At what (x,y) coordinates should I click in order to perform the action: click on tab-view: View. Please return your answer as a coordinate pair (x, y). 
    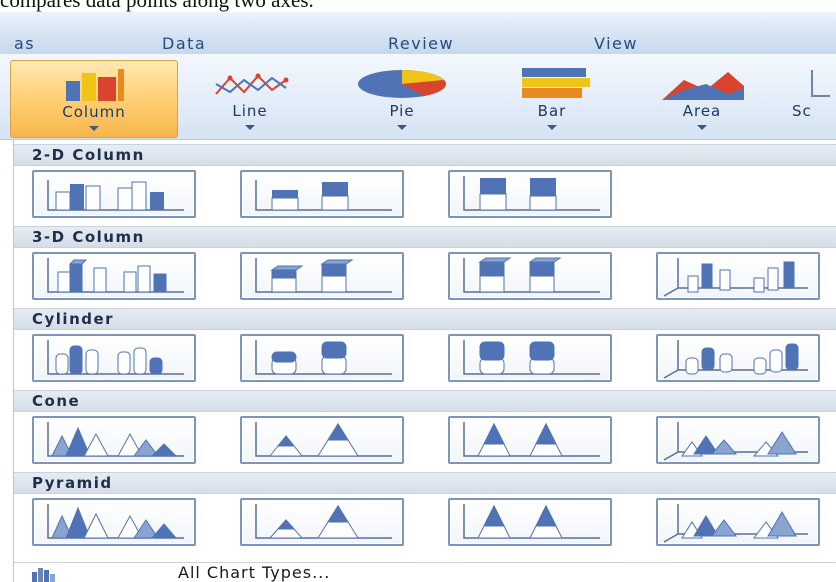
    Looking at the image, I should click on (616, 43).